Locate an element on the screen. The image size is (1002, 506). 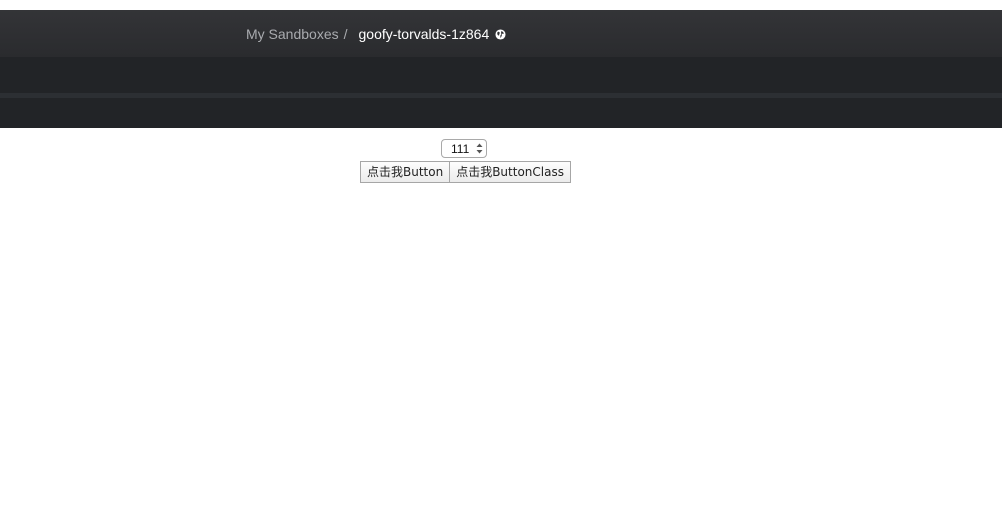
number-input: 111 is located at coordinates (464, 148).